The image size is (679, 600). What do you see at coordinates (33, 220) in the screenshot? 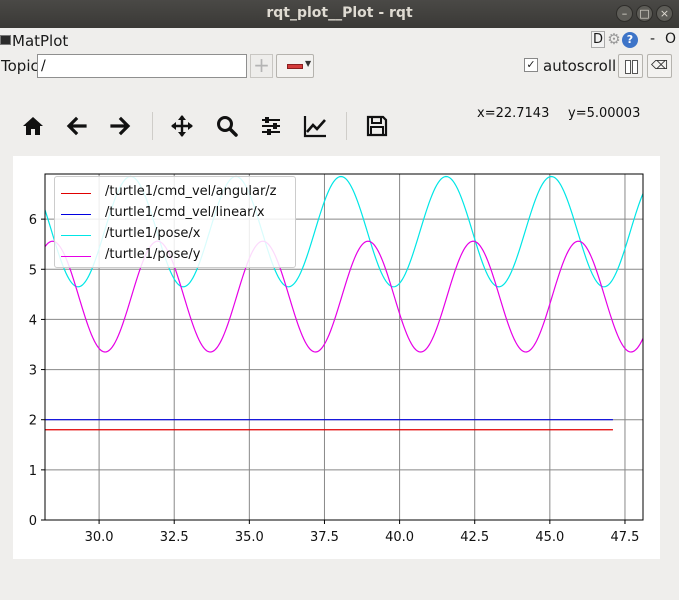
I see `y-tick-label: 6` at bounding box center [33, 220].